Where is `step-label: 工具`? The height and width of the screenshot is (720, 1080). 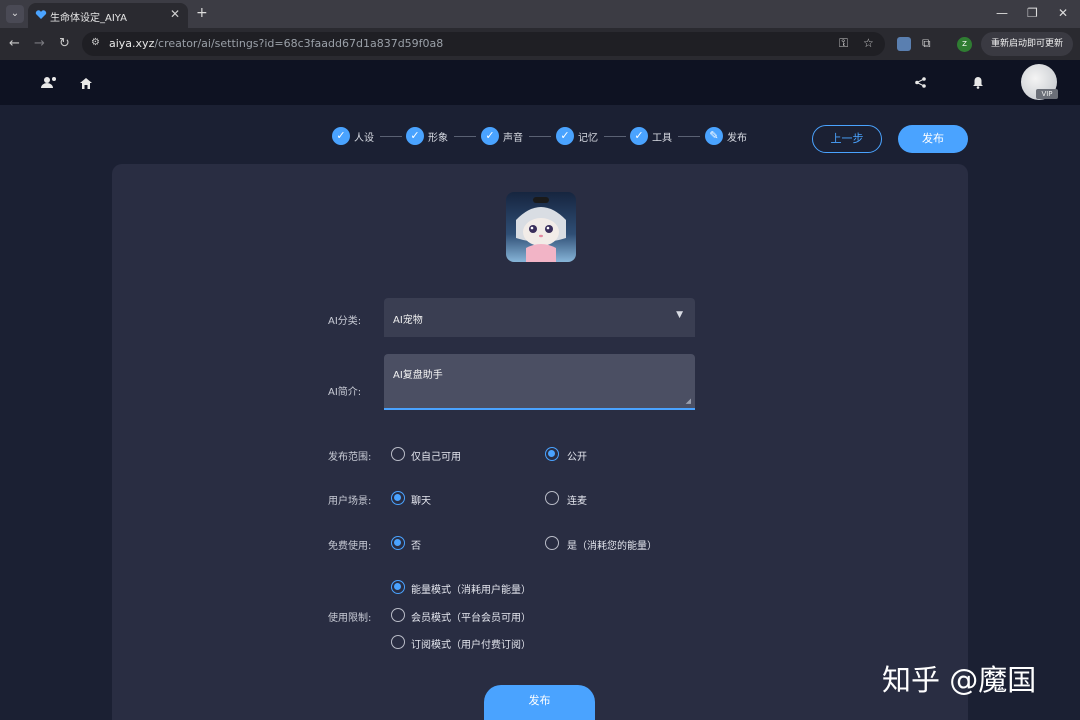 step-label: 工具 is located at coordinates (662, 138).